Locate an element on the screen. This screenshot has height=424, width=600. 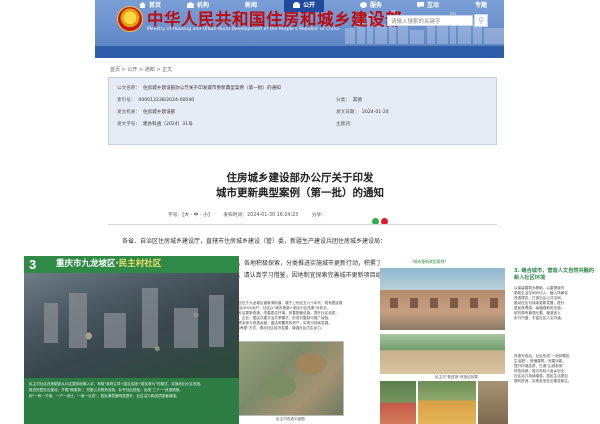
community-aerial-photo is located at coordinates (131, 325).